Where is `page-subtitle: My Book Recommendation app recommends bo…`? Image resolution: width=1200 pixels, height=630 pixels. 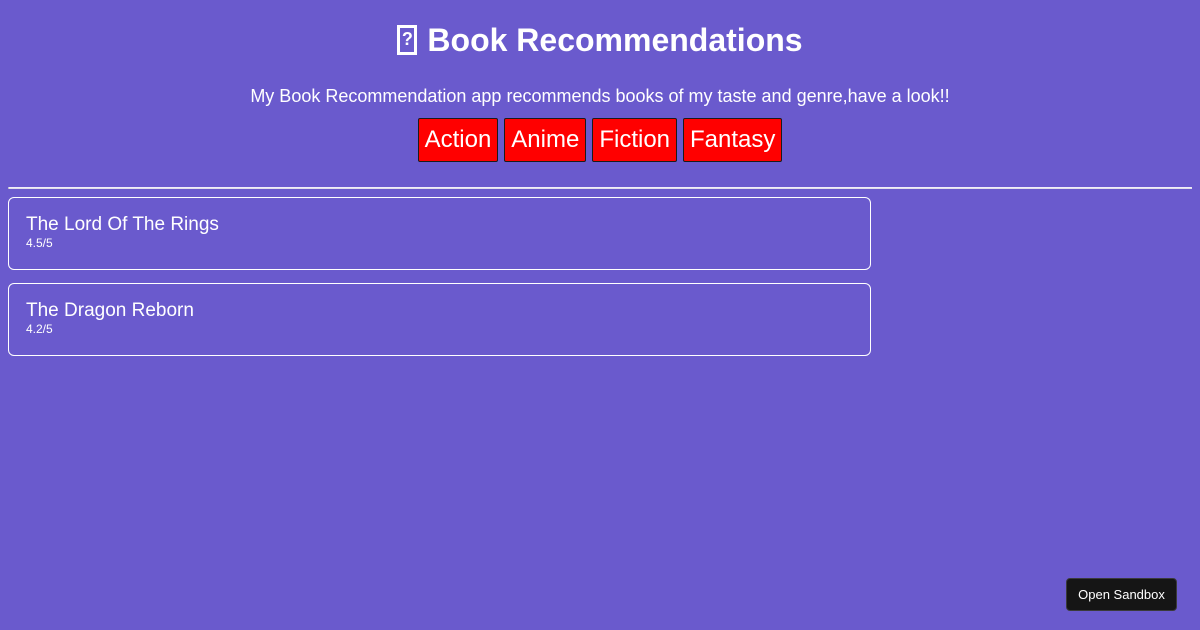 page-subtitle: My Book Recommendation app recommends bo… is located at coordinates (600, 96).